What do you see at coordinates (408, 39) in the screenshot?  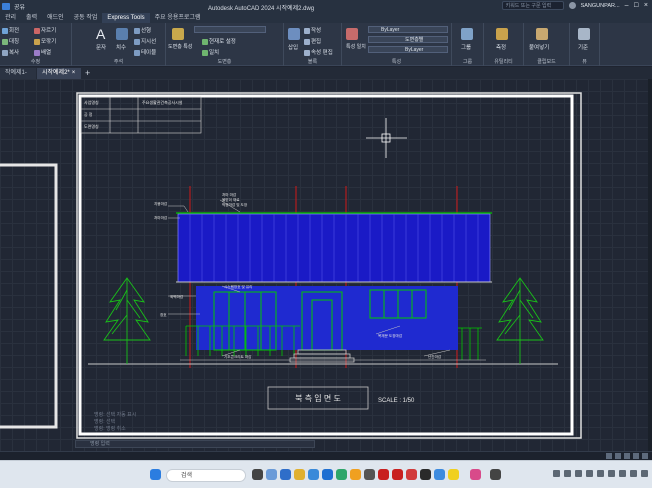 I see `linetype-dropdown: 도면층별` at bounding box center [408, 39].